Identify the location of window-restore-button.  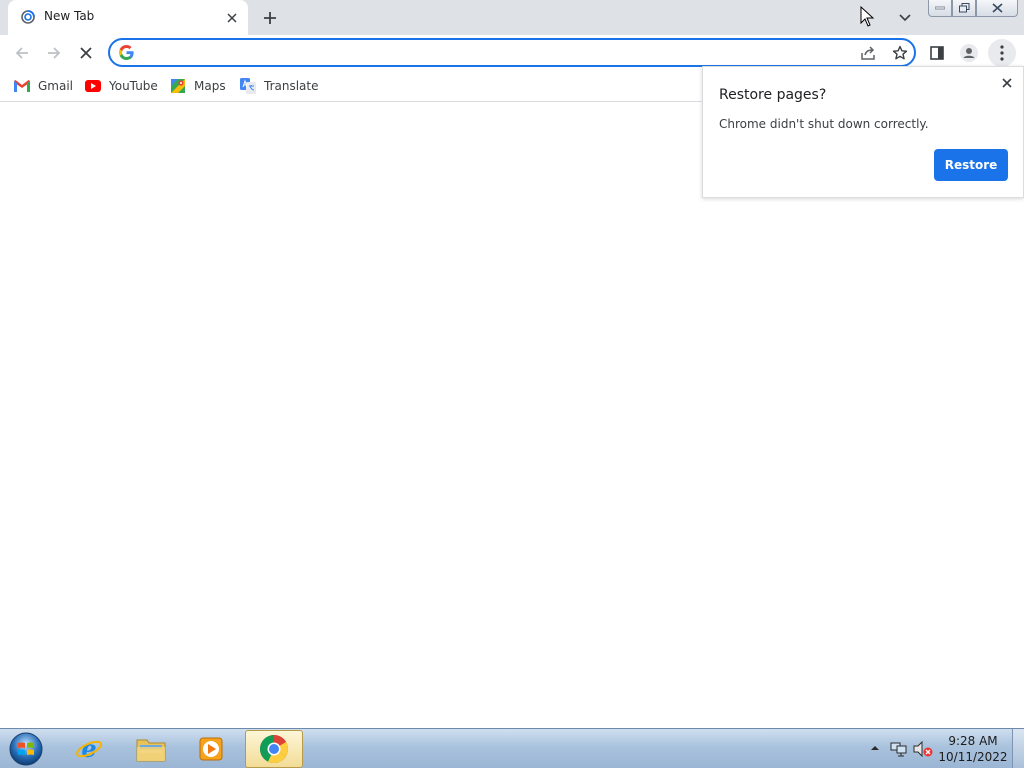
(964, 8).